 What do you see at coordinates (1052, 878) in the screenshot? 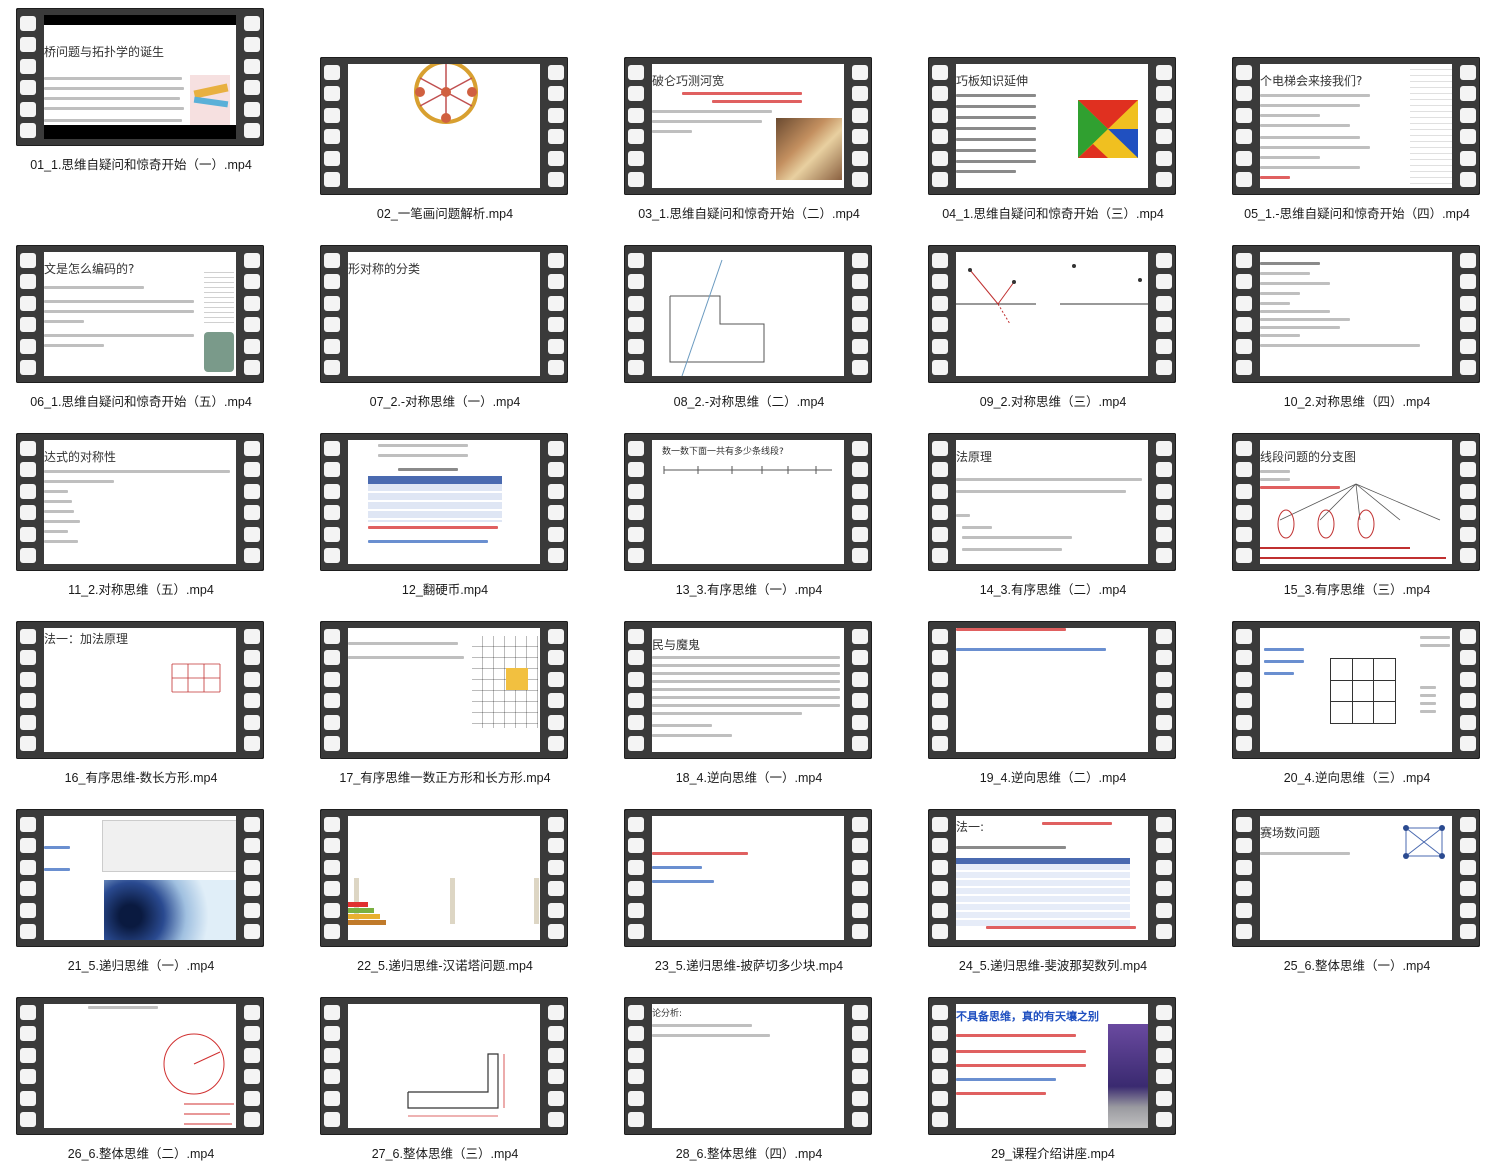
I see `film-strip-thumbnail: 法一:` at bounding box center [1052, 878].